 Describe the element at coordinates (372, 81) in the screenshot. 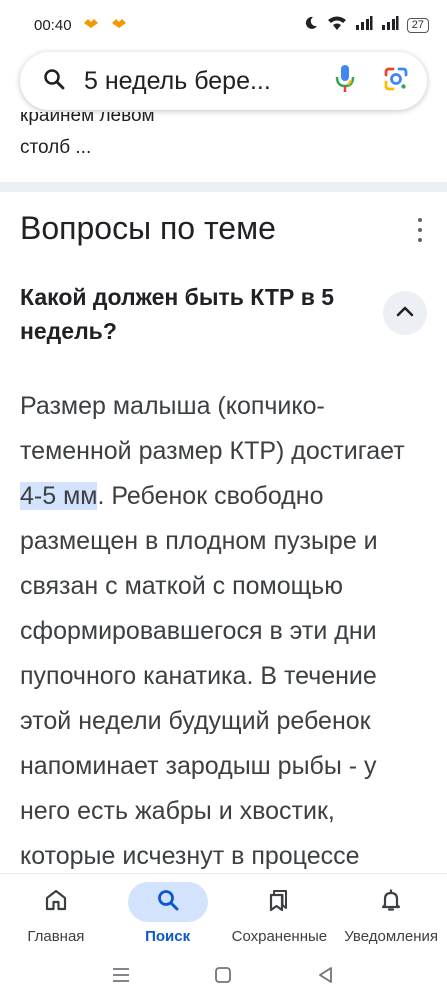

I see `search-actions` at that location.